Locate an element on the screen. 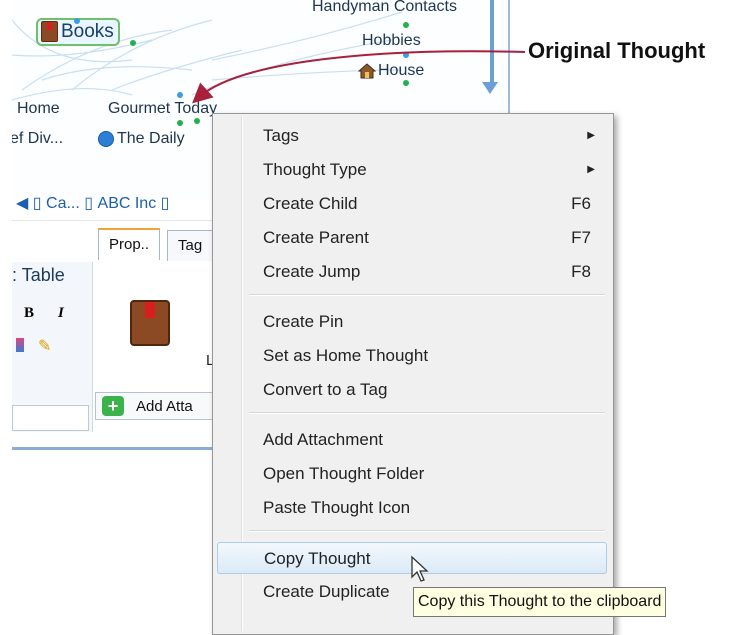 The image size is (744, 635). menu-item-label: Create Duplicate is located at coordinates (326, 591).